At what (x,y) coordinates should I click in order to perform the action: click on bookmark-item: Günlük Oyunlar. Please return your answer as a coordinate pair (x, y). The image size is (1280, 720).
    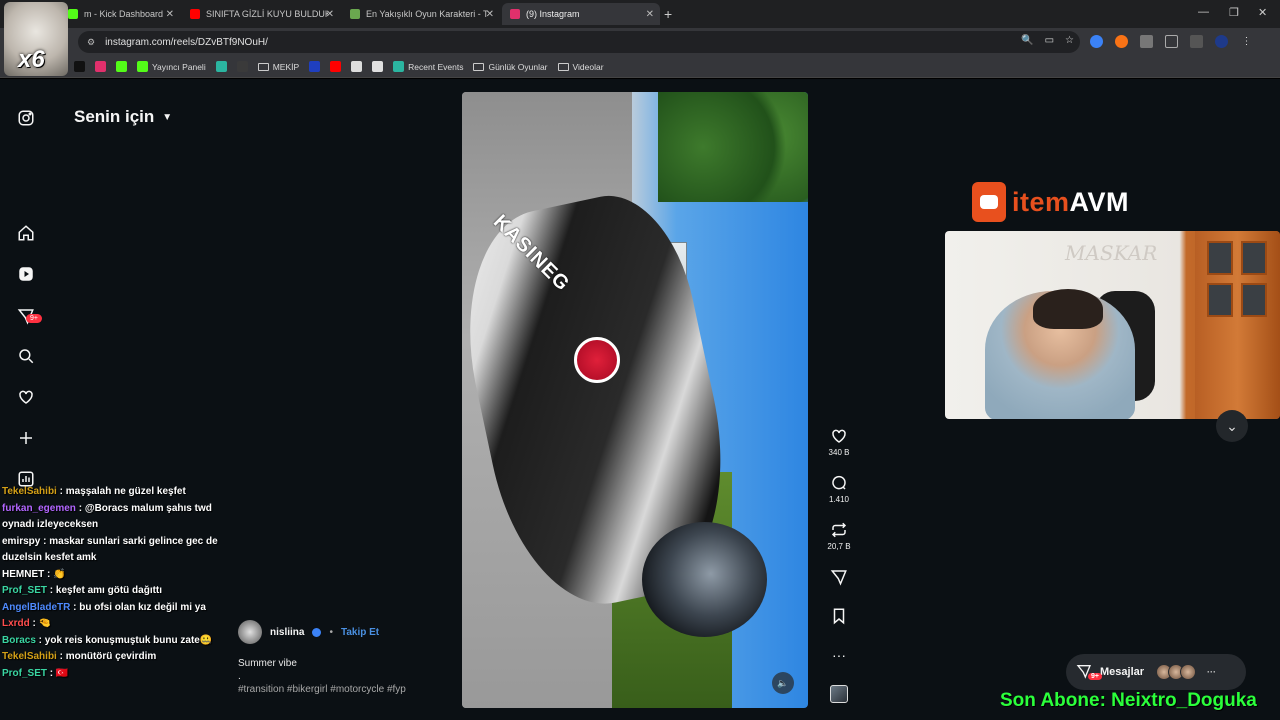
    Looking at the image, I should click on (510, 67).